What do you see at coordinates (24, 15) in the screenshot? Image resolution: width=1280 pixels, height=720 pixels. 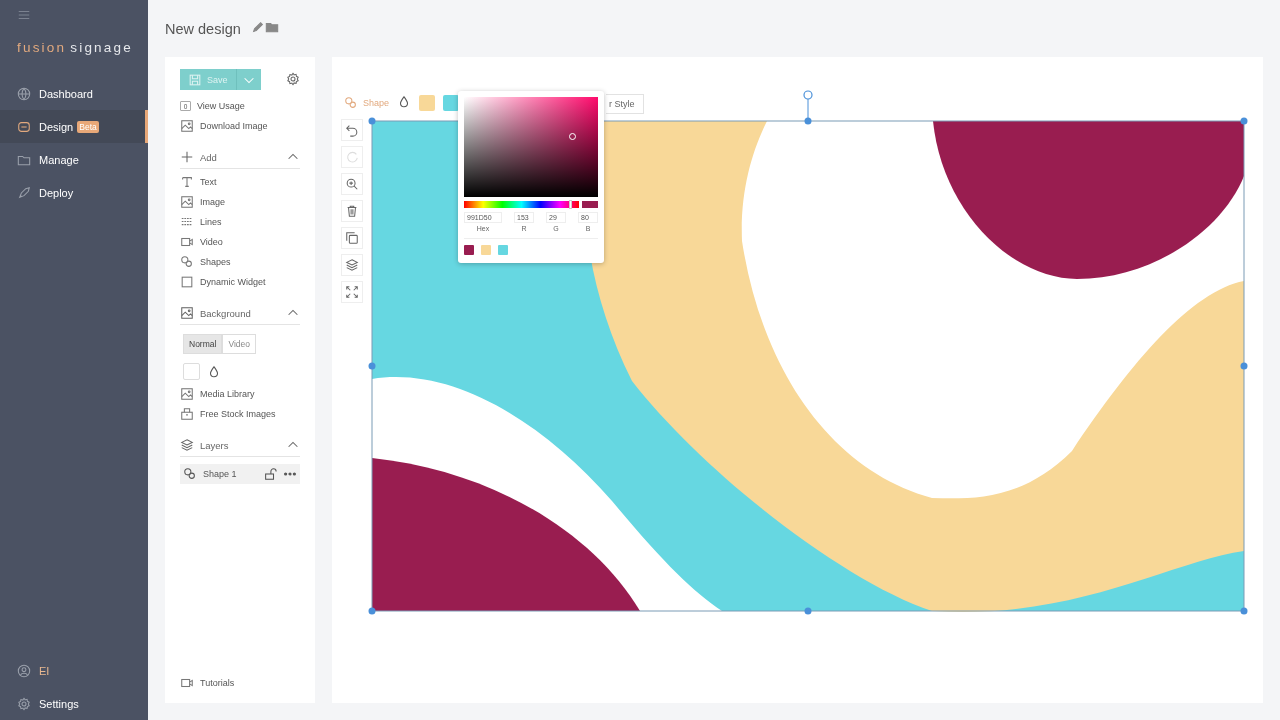 I see `menu-icon` at bounding box center [24, 15].